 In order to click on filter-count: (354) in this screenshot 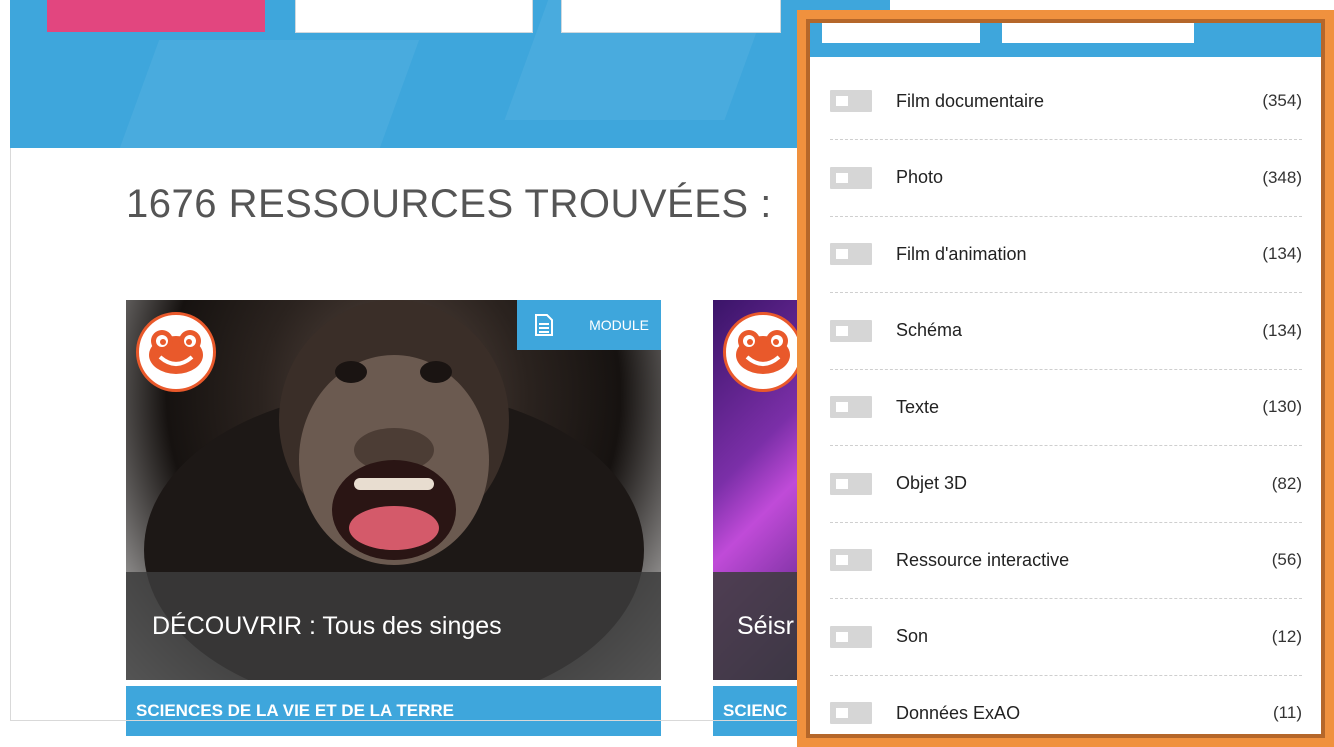, I will do `click(1282, 100)`.